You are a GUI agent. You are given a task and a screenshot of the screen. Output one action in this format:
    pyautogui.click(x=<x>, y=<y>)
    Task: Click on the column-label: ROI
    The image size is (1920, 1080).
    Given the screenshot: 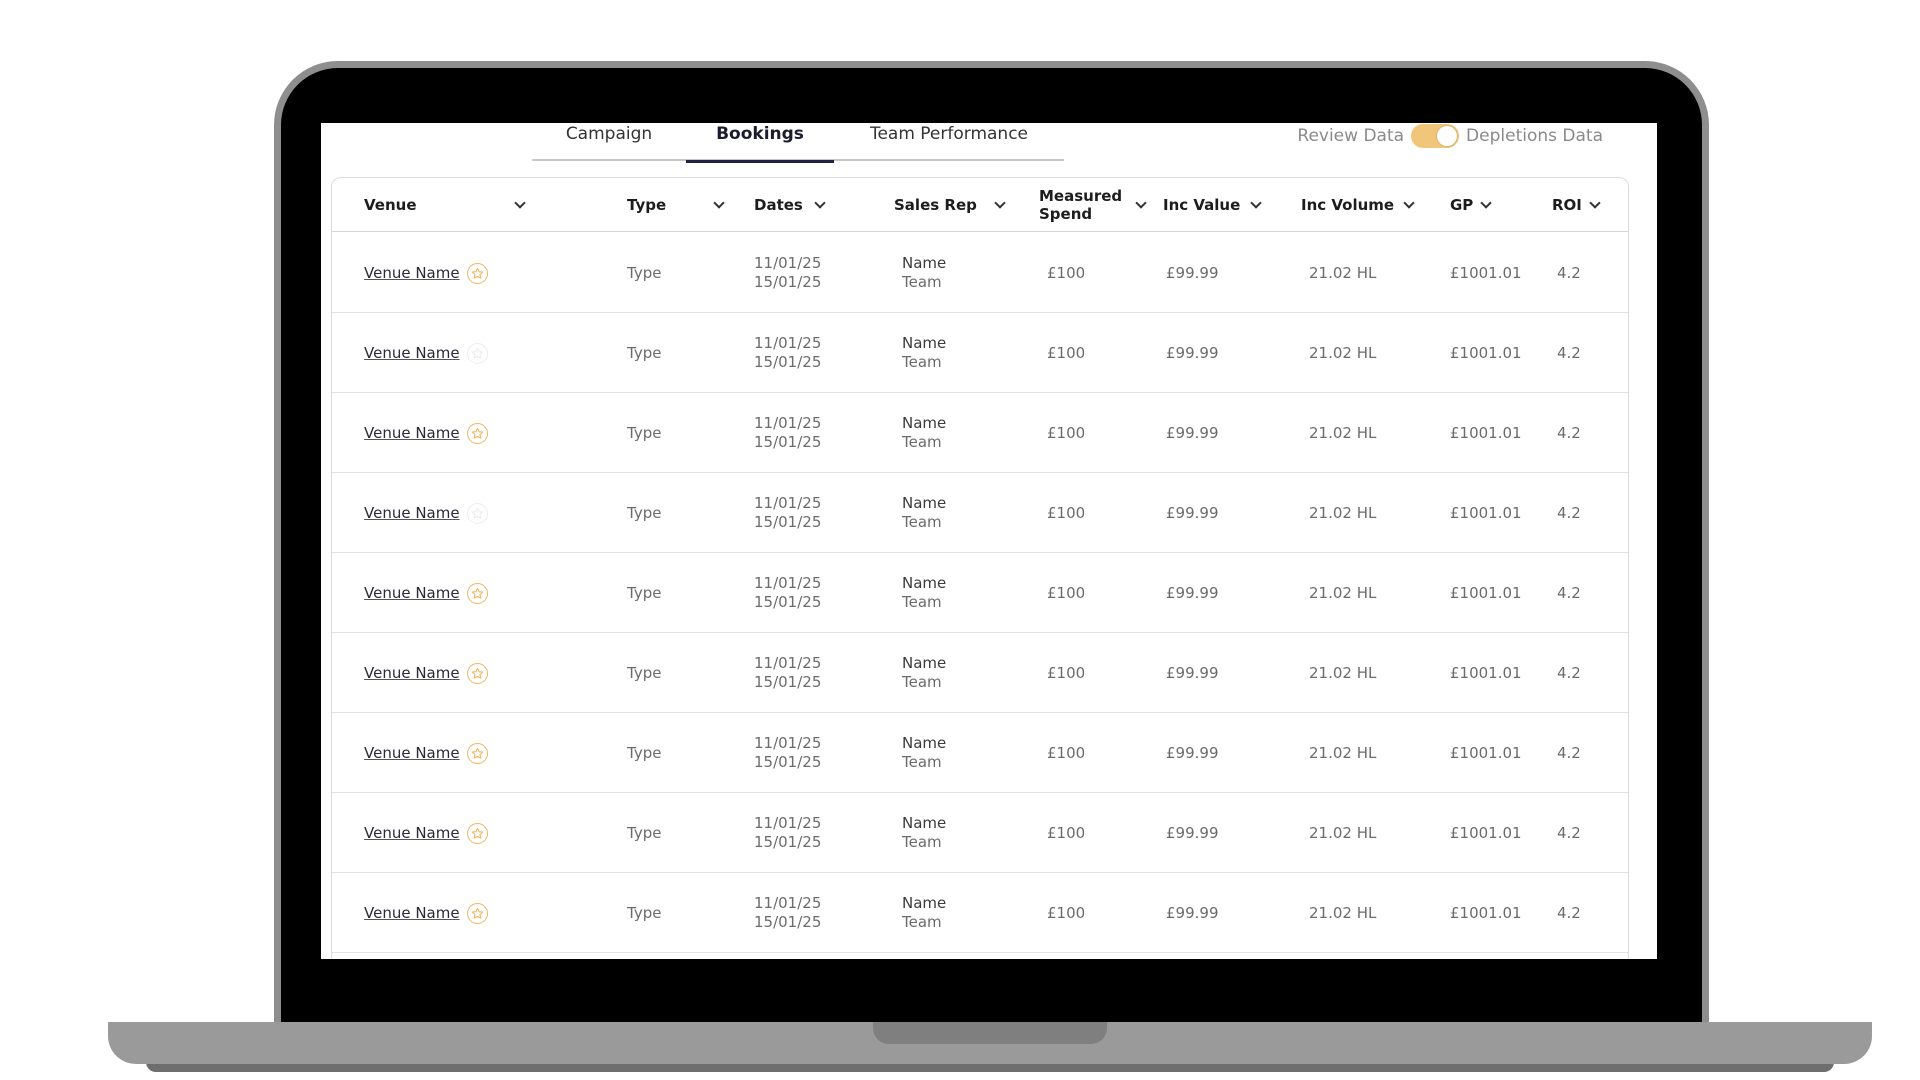 What is the action you would take?
    pyautogui.click(x=1567, y=205)
    